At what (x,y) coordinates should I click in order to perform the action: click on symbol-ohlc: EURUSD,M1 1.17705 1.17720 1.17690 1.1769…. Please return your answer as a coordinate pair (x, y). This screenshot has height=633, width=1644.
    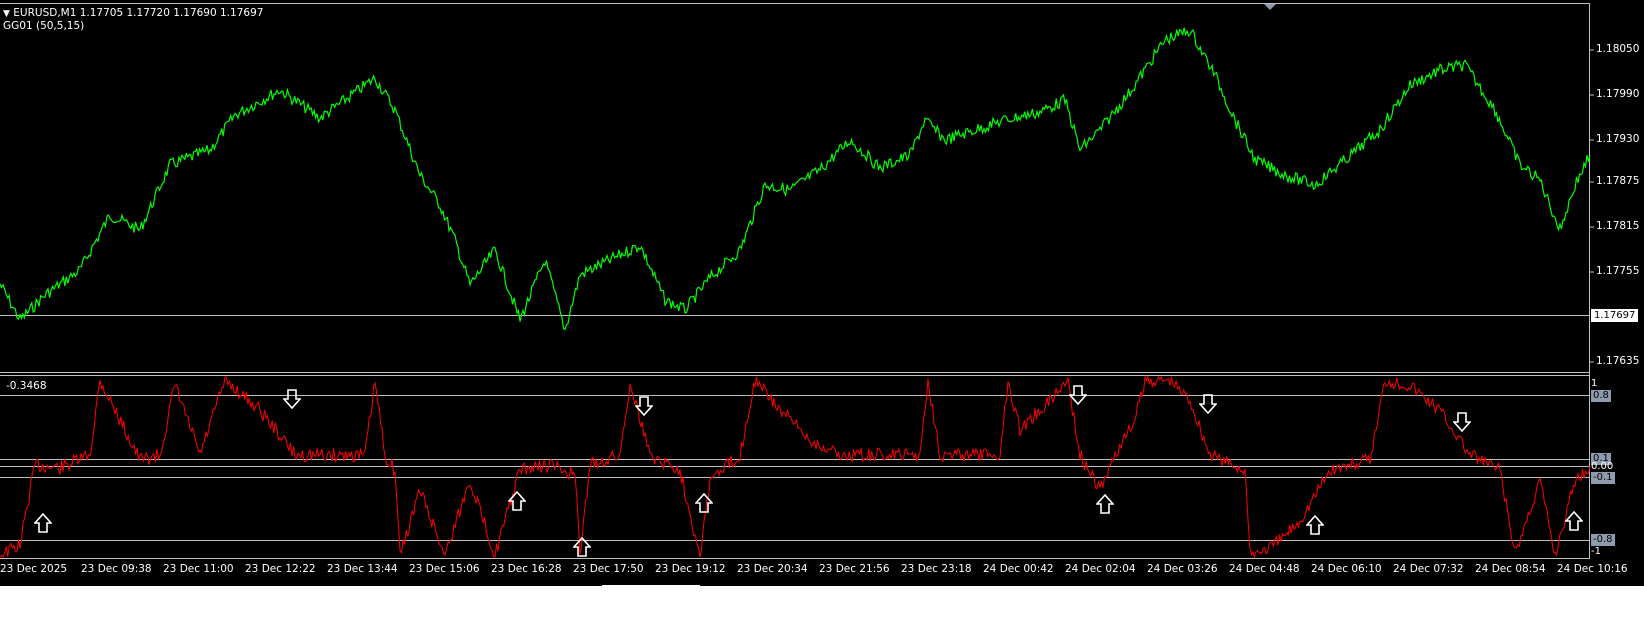
    Looking at the image, I should click on (138, 13).